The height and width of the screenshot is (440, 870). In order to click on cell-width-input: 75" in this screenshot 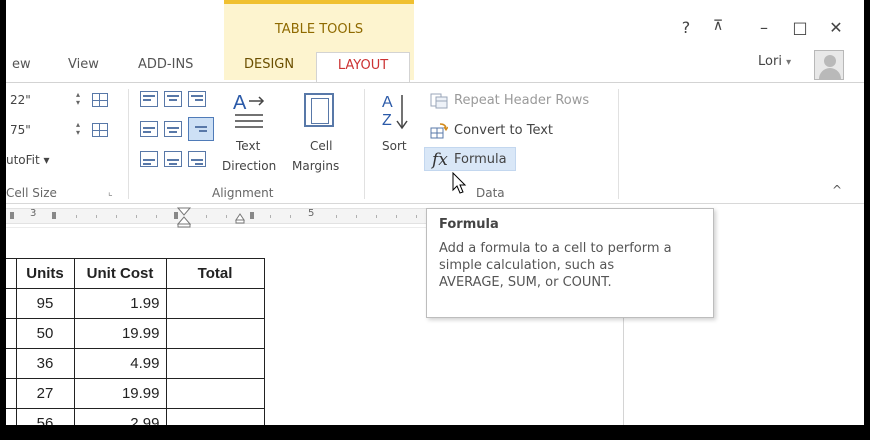, I will do `click(20, 130)`.